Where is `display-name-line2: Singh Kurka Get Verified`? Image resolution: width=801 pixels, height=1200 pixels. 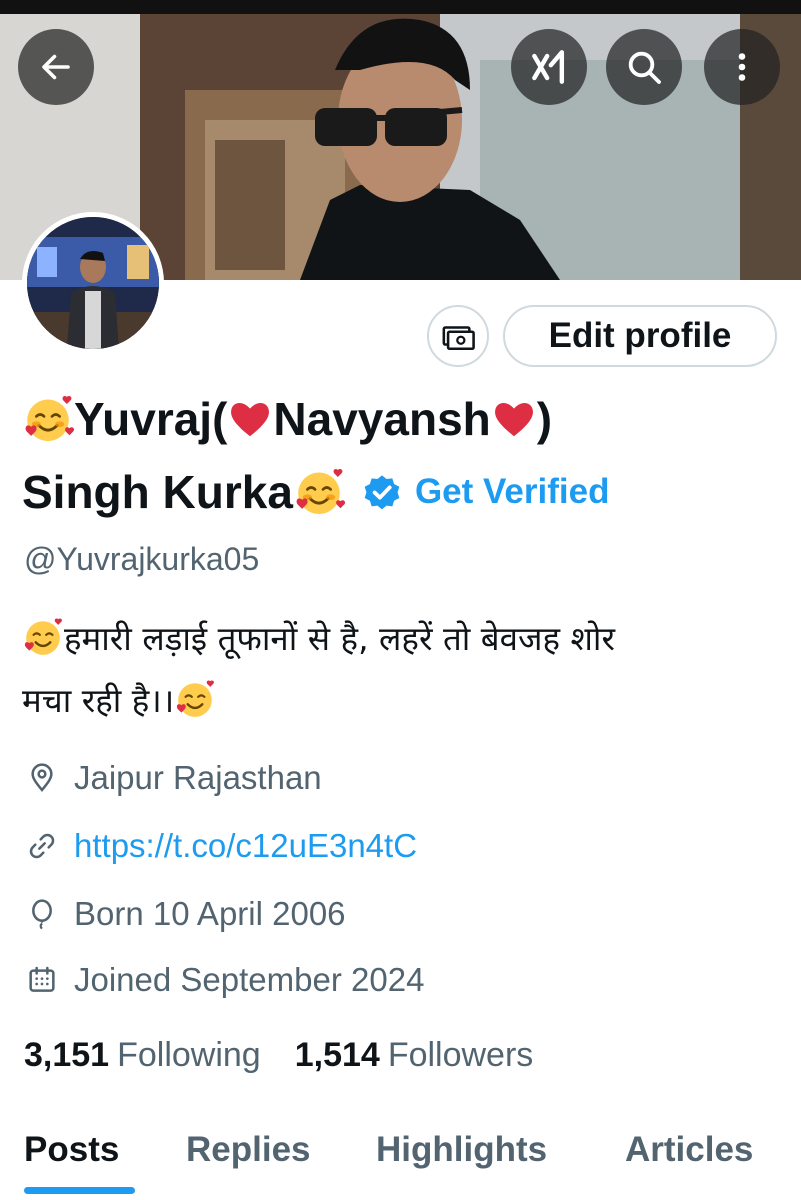 display-name-line2: Singh Kurka Get Verified is located at coordinates (315, 492).